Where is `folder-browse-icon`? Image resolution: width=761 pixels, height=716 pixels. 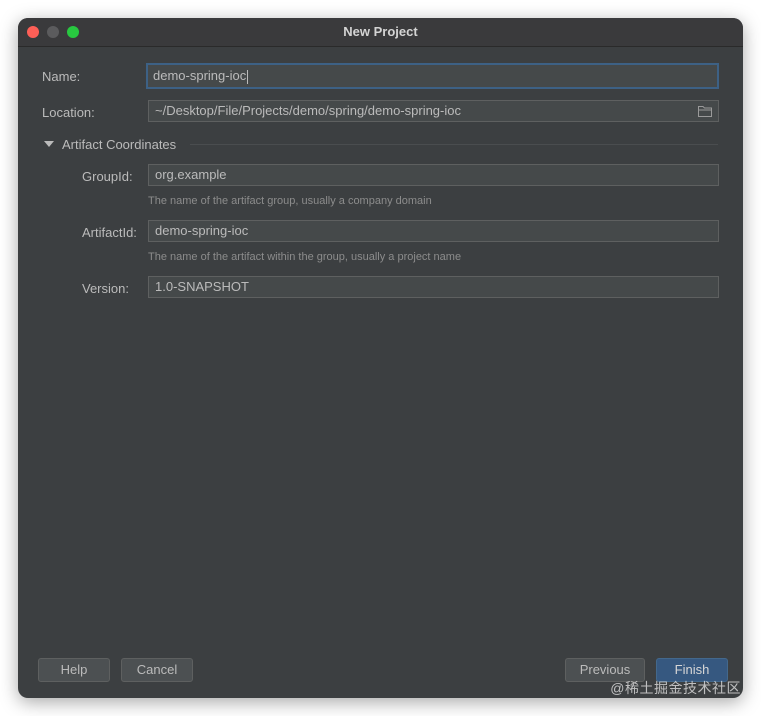 folder-browse-icon is located at coordinates (705, 111).